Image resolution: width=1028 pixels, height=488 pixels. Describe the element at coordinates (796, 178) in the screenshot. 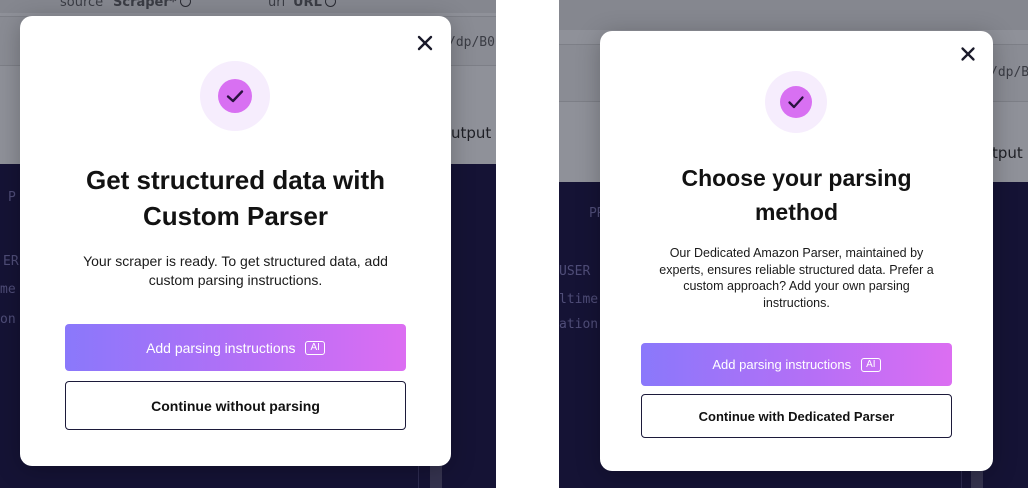

I see `title-line: Choose your parsing` at that location.